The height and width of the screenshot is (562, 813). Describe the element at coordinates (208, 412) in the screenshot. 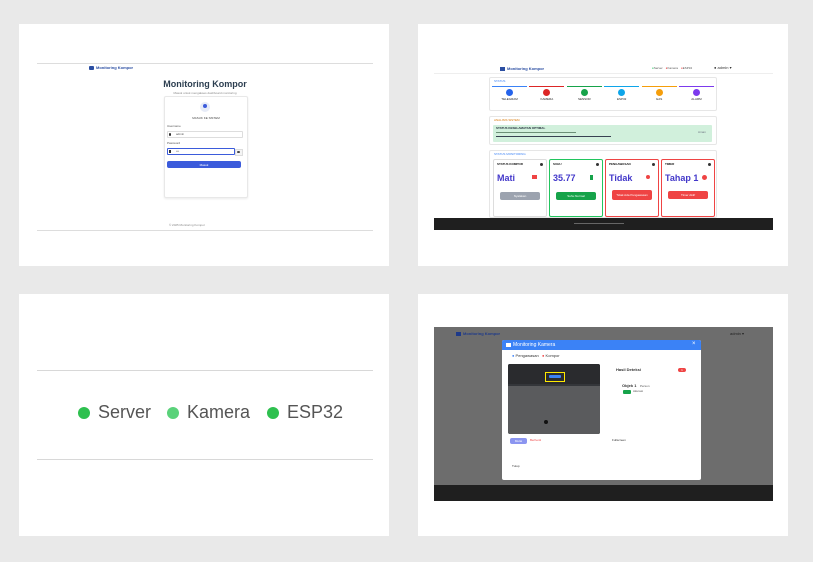

I see `camera-status: Kamera` at that location.